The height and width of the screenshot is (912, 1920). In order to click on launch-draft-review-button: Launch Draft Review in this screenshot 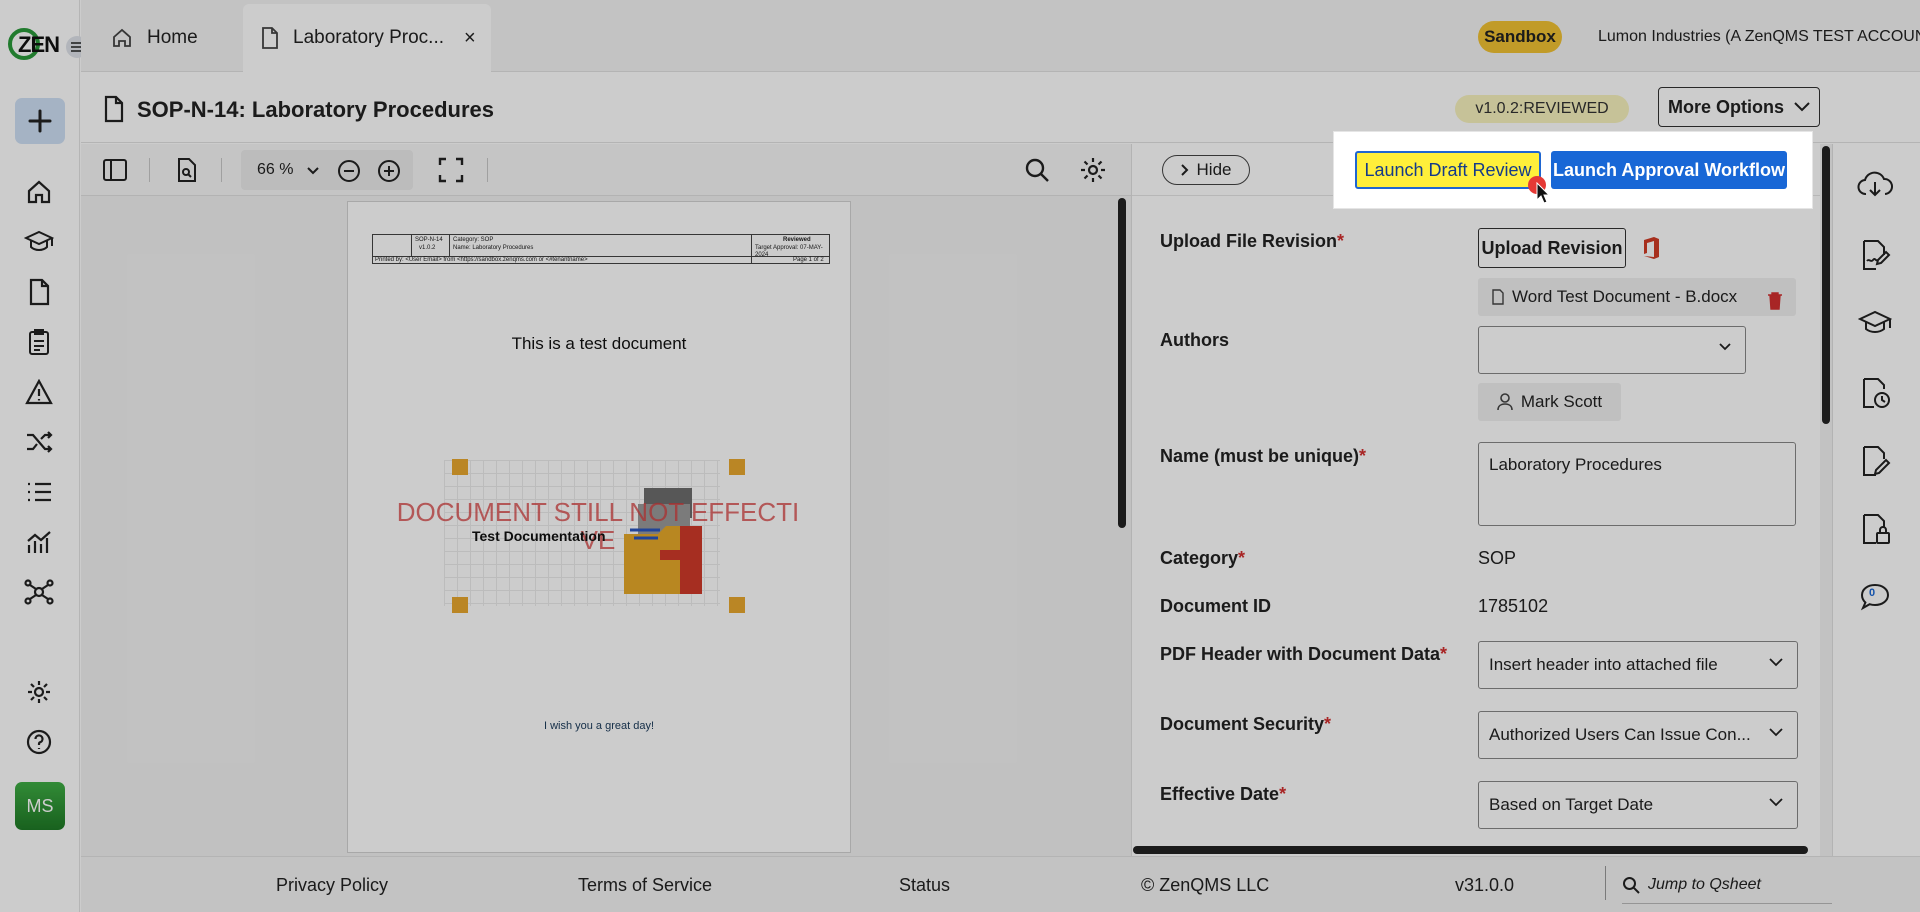, I will do `click(1448, 170)`.